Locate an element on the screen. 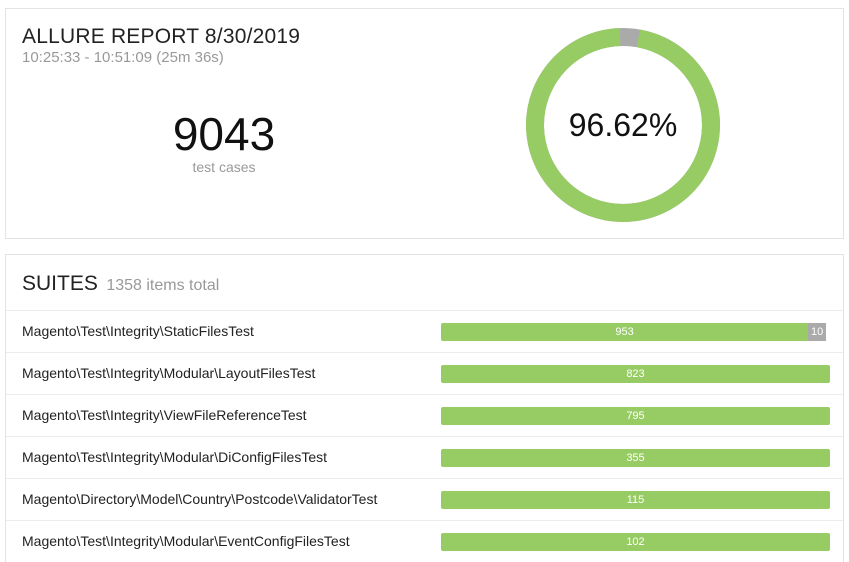  passed-segment: 115 is located at coordinates (635, 500).